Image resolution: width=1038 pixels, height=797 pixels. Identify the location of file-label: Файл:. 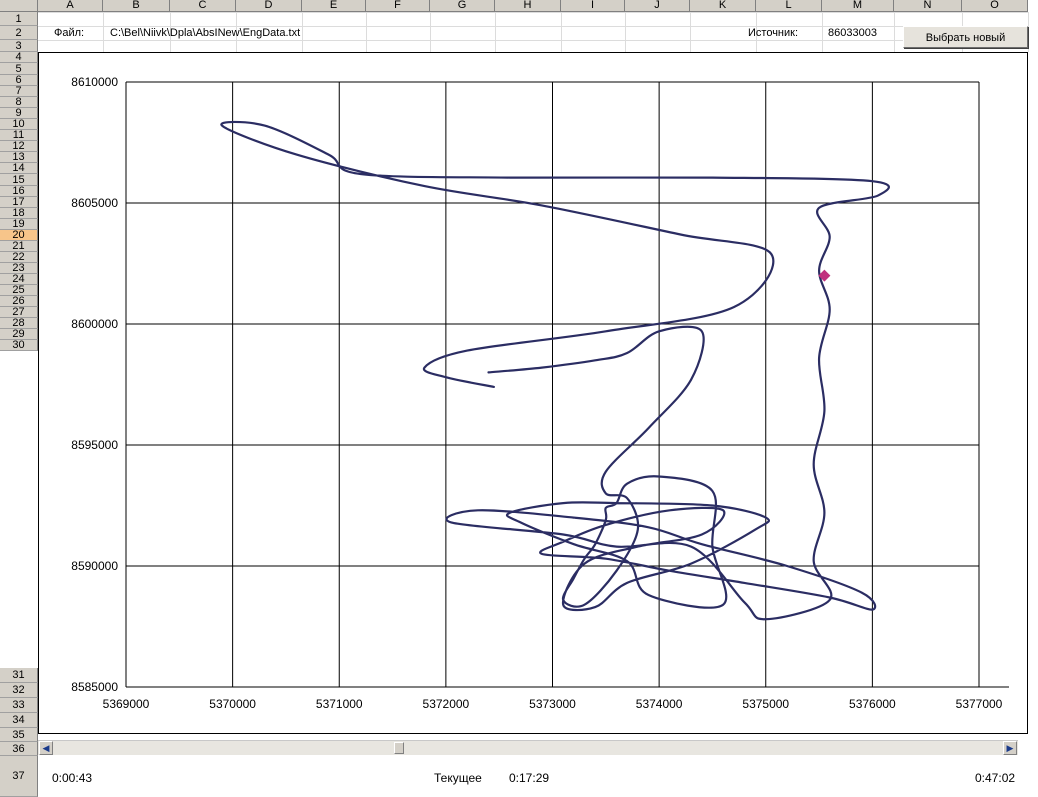
(69, 33).